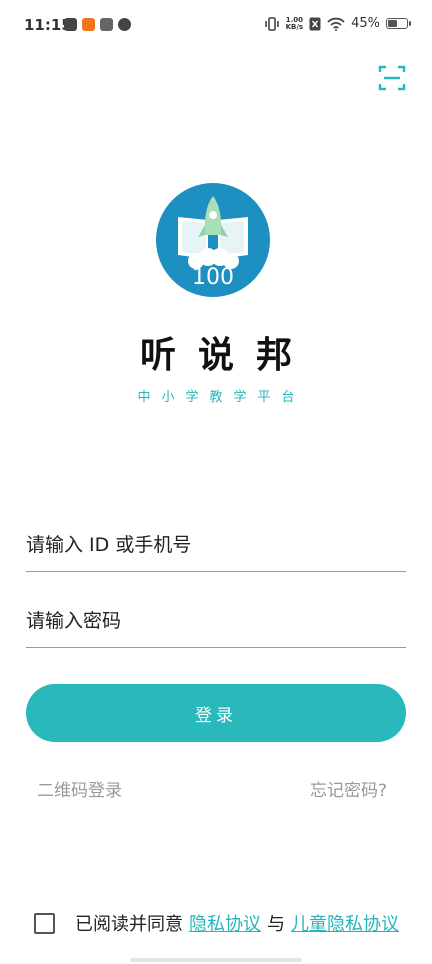 The height and width of the screenshot is (964, 432). What do you see at coordinates (225, 923) in the screenshot?
I see `privacy-policy-link: 隐私协议` at bounding box center [225, 923].